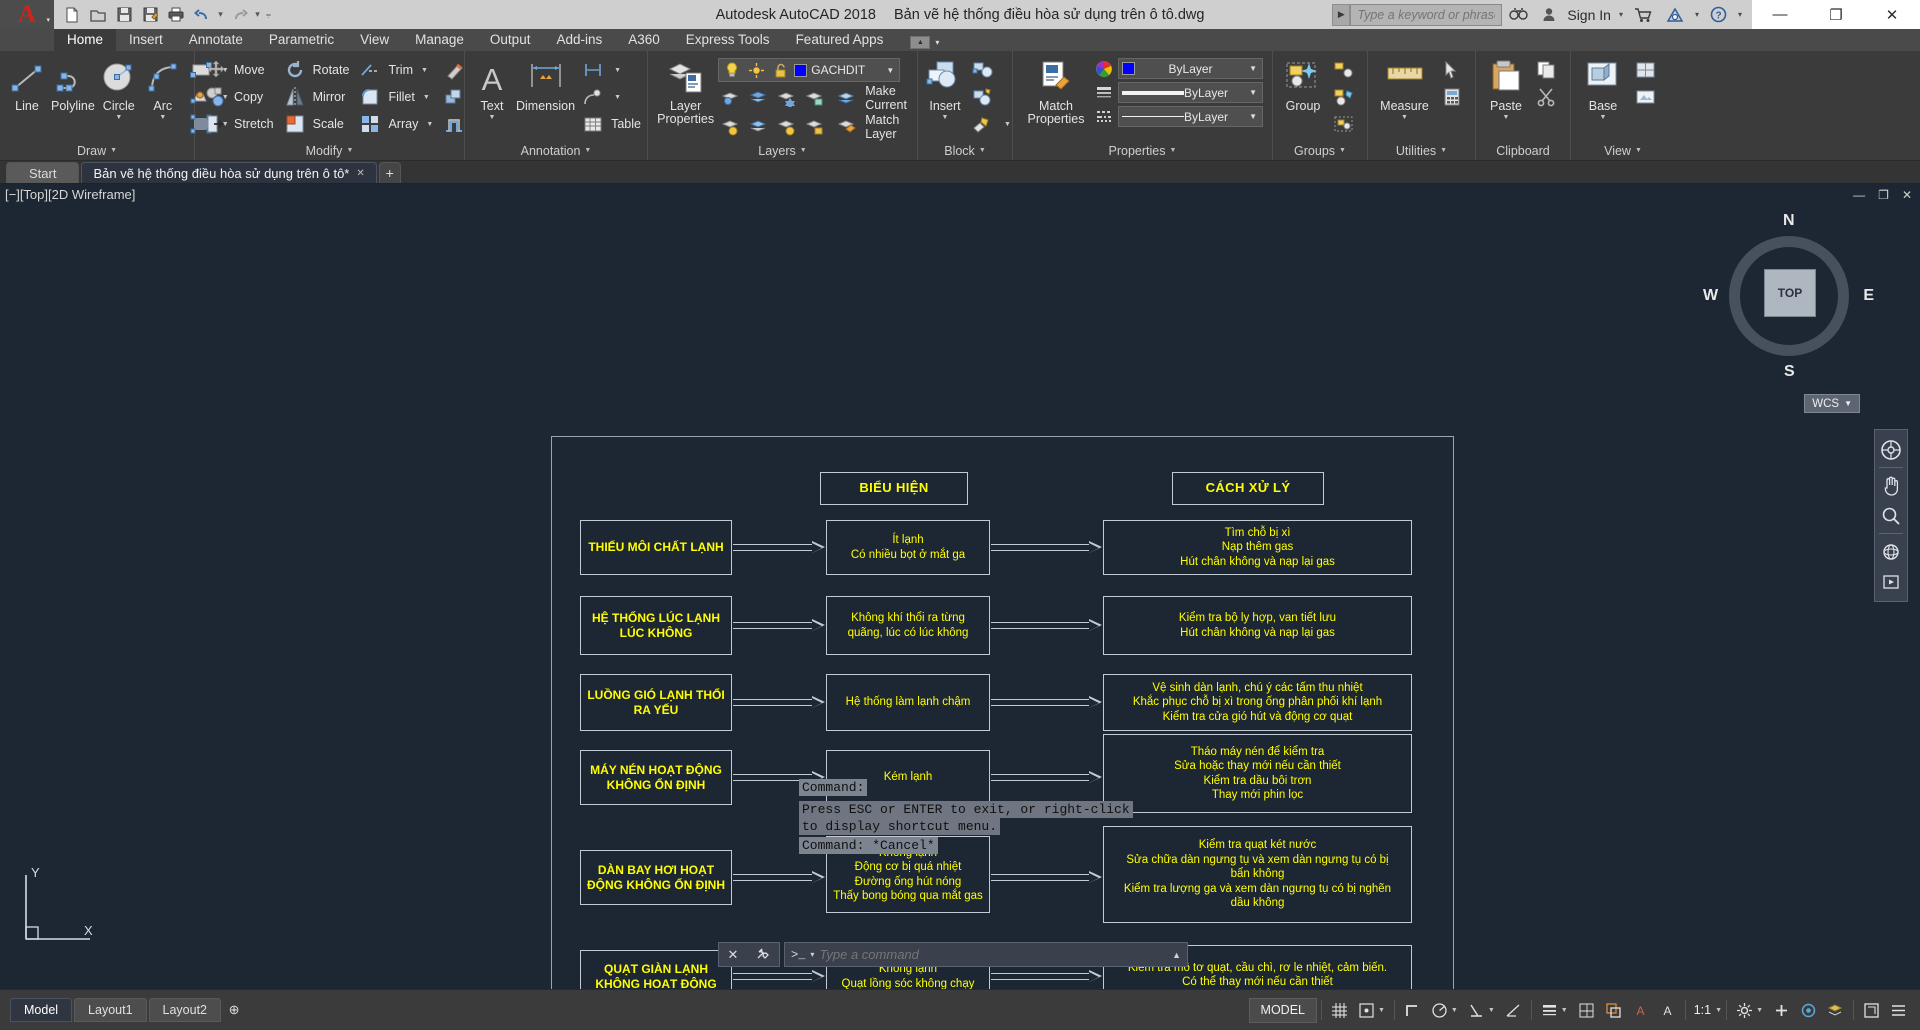  What do you see at coordinates (1891, 485) in the screenshot?
I see `pan-icon` at bounding box center [1891, 485].